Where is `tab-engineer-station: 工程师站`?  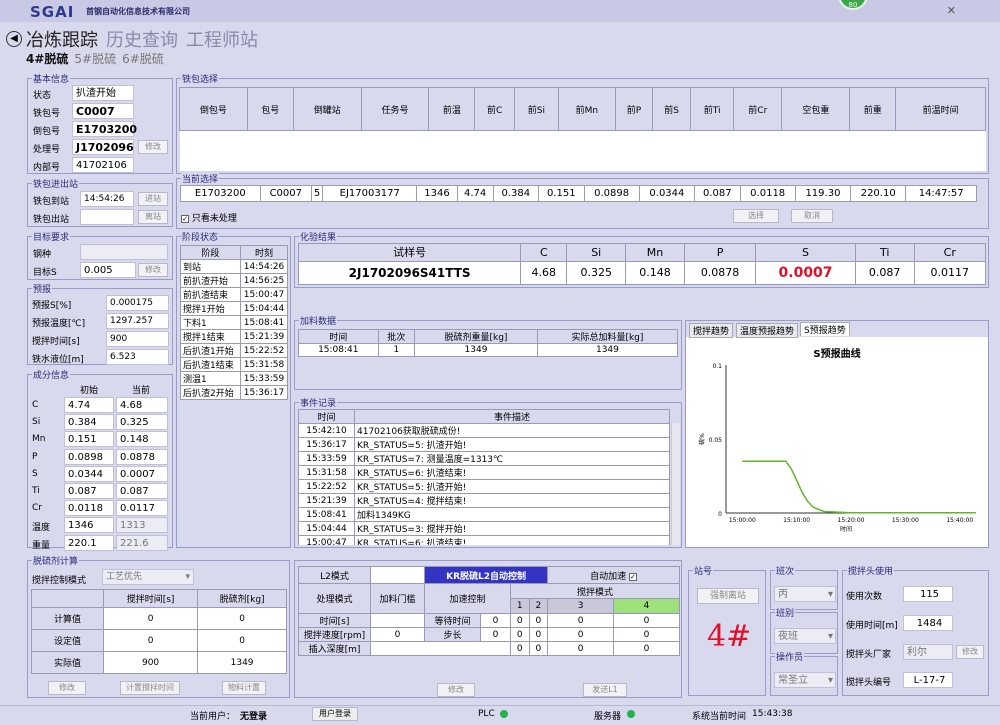
tab-engineer-station: 工程师站 is located at coordinates (222, 40).